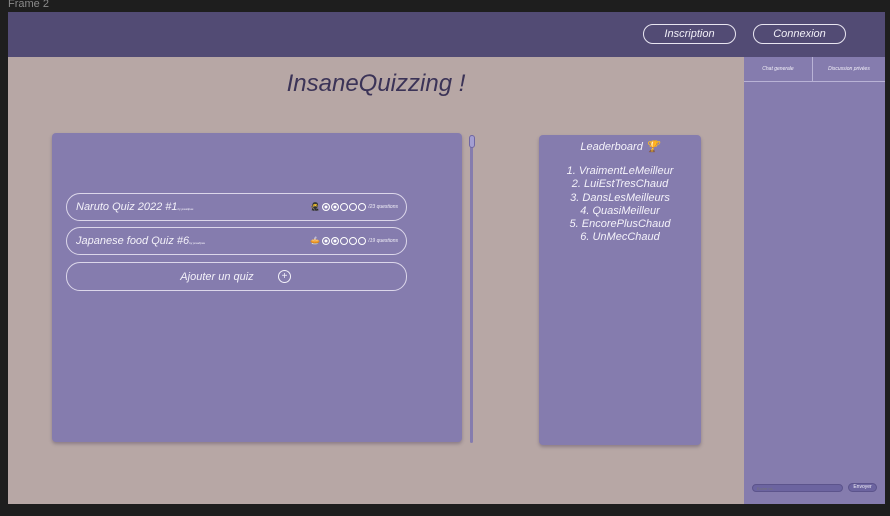 The width and height of the screenshot is (890, 516). What do you see at coordinates (620, 171) in the screenshot?
I see `leaderboard-entry: 1. VraimentLeMeilleur` at bounding box center [620, 171].